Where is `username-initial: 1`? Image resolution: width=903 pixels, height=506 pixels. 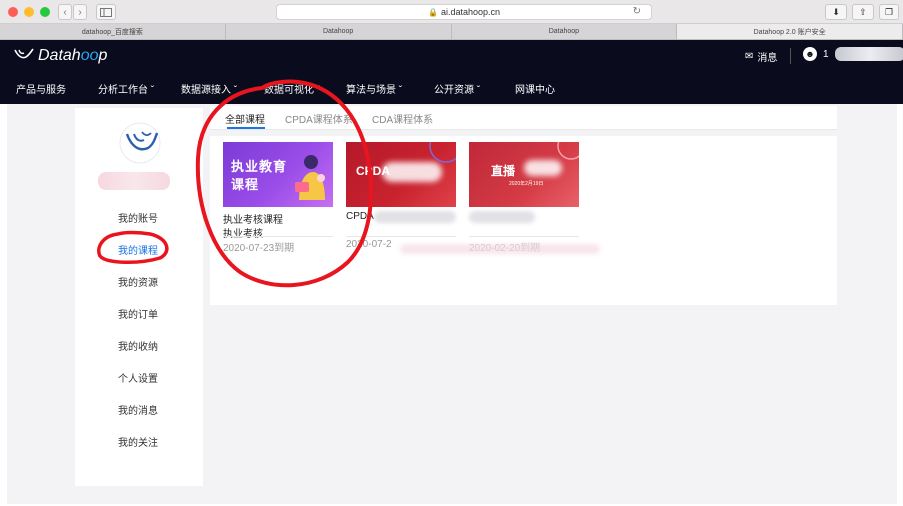 username-initial: 1 is located at coordinates (826, 54).